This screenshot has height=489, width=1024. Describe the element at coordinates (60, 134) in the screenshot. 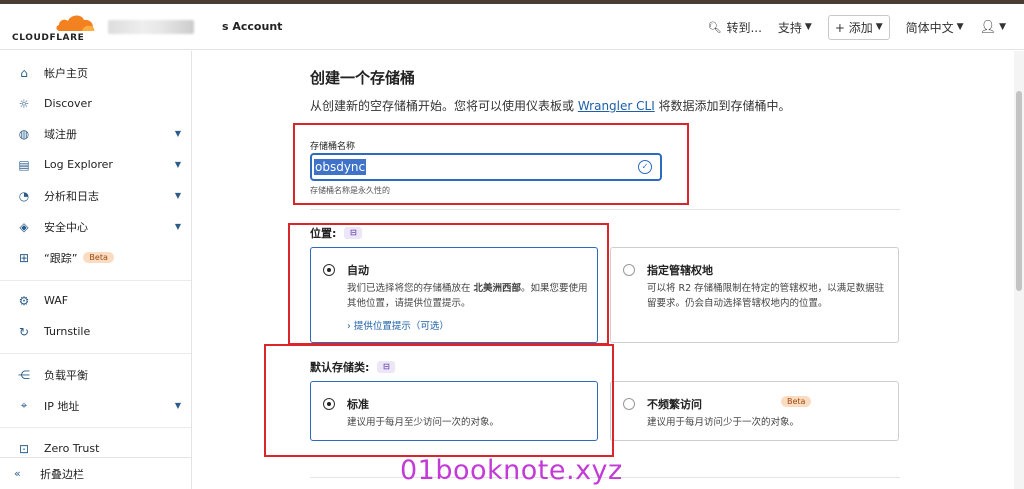

I see `sidebar-item-label: 域注册` at that location.